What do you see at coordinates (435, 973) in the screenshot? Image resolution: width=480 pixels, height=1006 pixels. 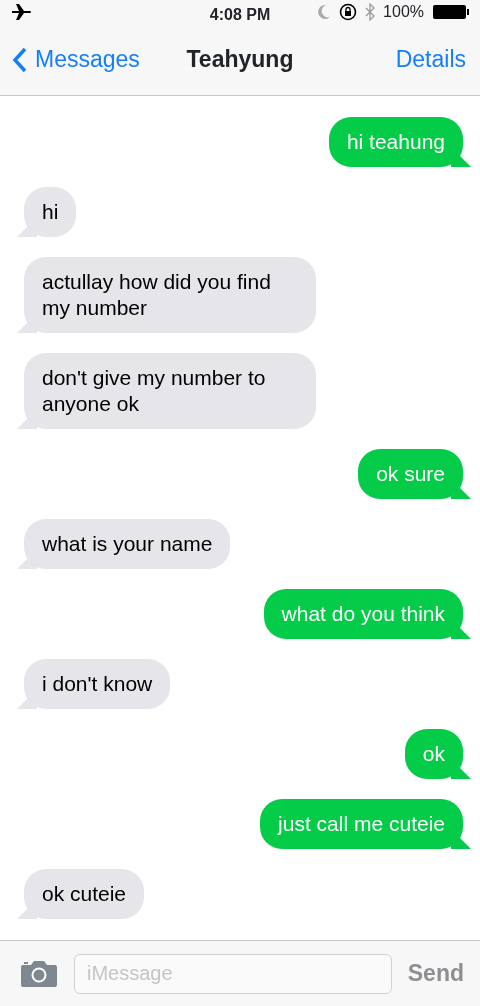 I see `send-button: Send` at bounding box center [435, 973].